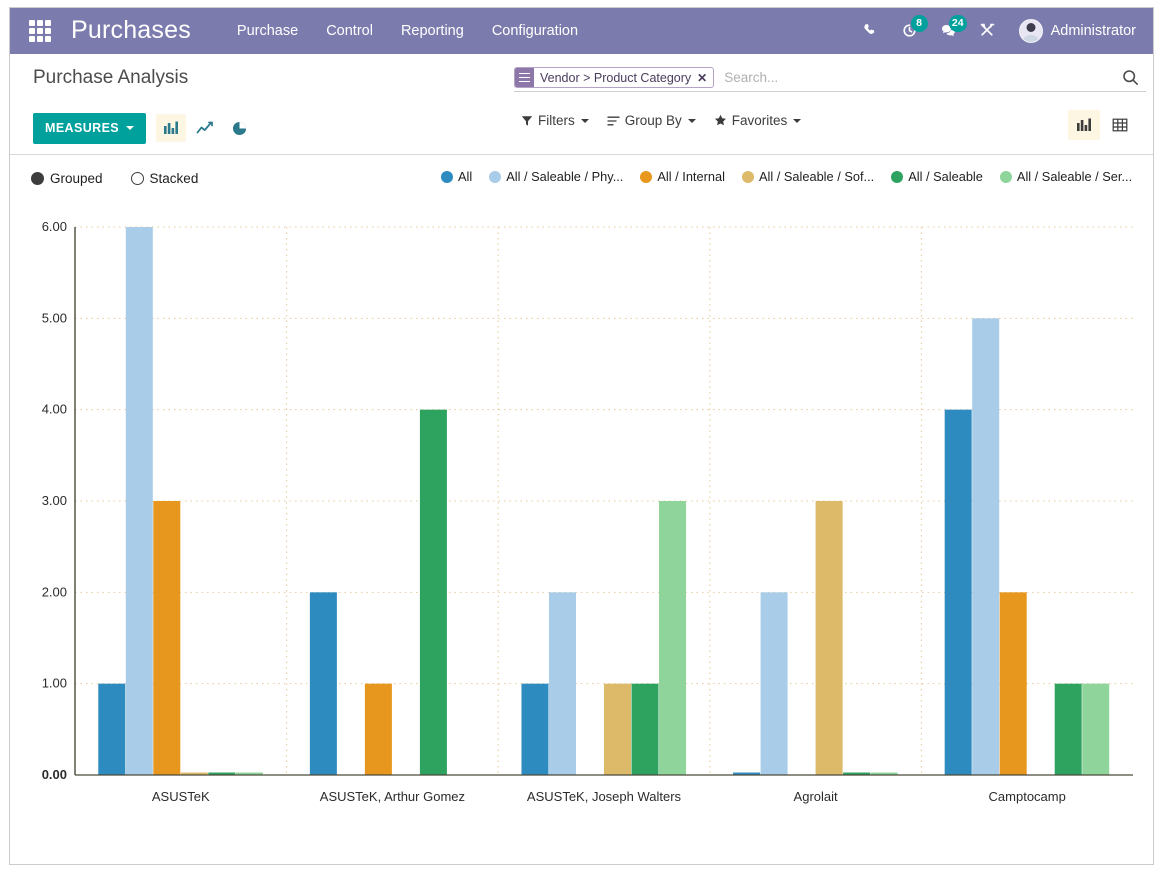  I want to click on tools-icon, so click(988, 31).